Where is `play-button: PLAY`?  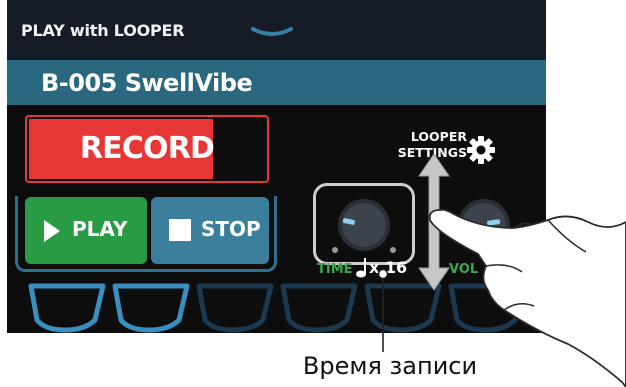 play-button: PLAY is located at coordinates (86, 230).